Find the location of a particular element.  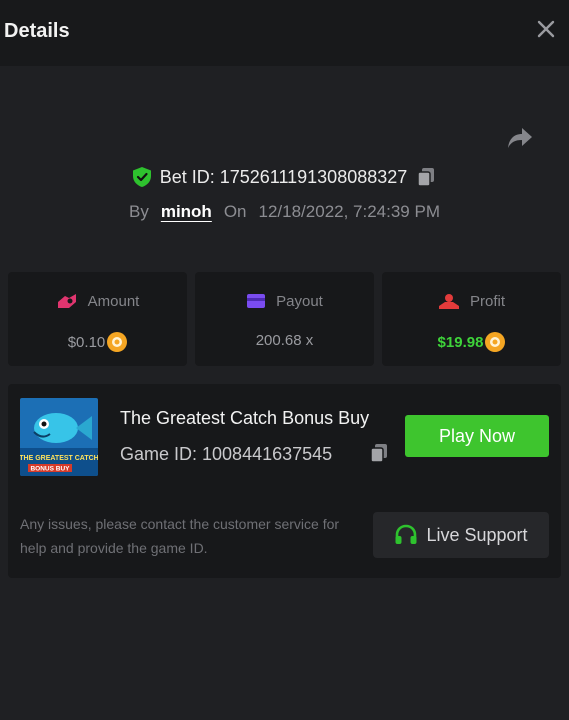

copy-game-id-button is located at coordinates (379, 453).